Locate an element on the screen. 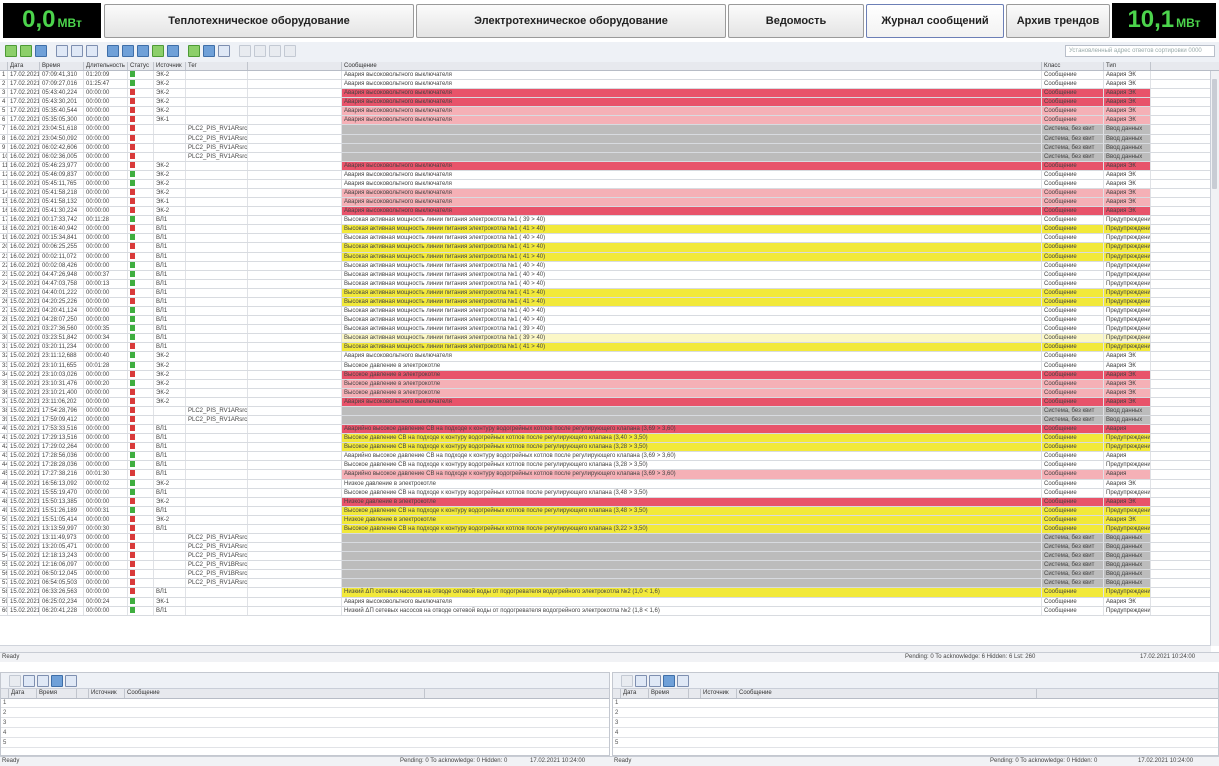 The height and width of the screenshot is (766, 1219). tab-electrical-equipment: Электротехническое оборудование is located at coordinates (571, 21).